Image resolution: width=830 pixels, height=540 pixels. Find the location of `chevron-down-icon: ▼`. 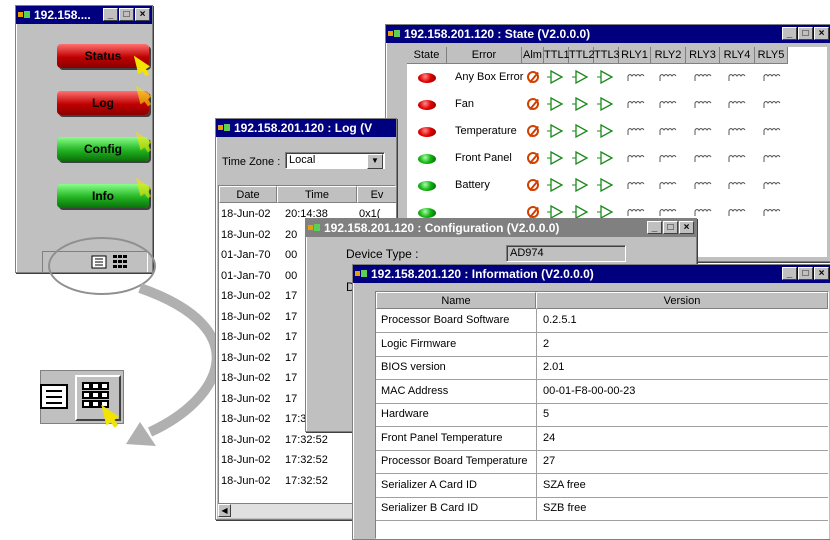

chevron-down-icon: ▼ is located at coordinates (375, 161).